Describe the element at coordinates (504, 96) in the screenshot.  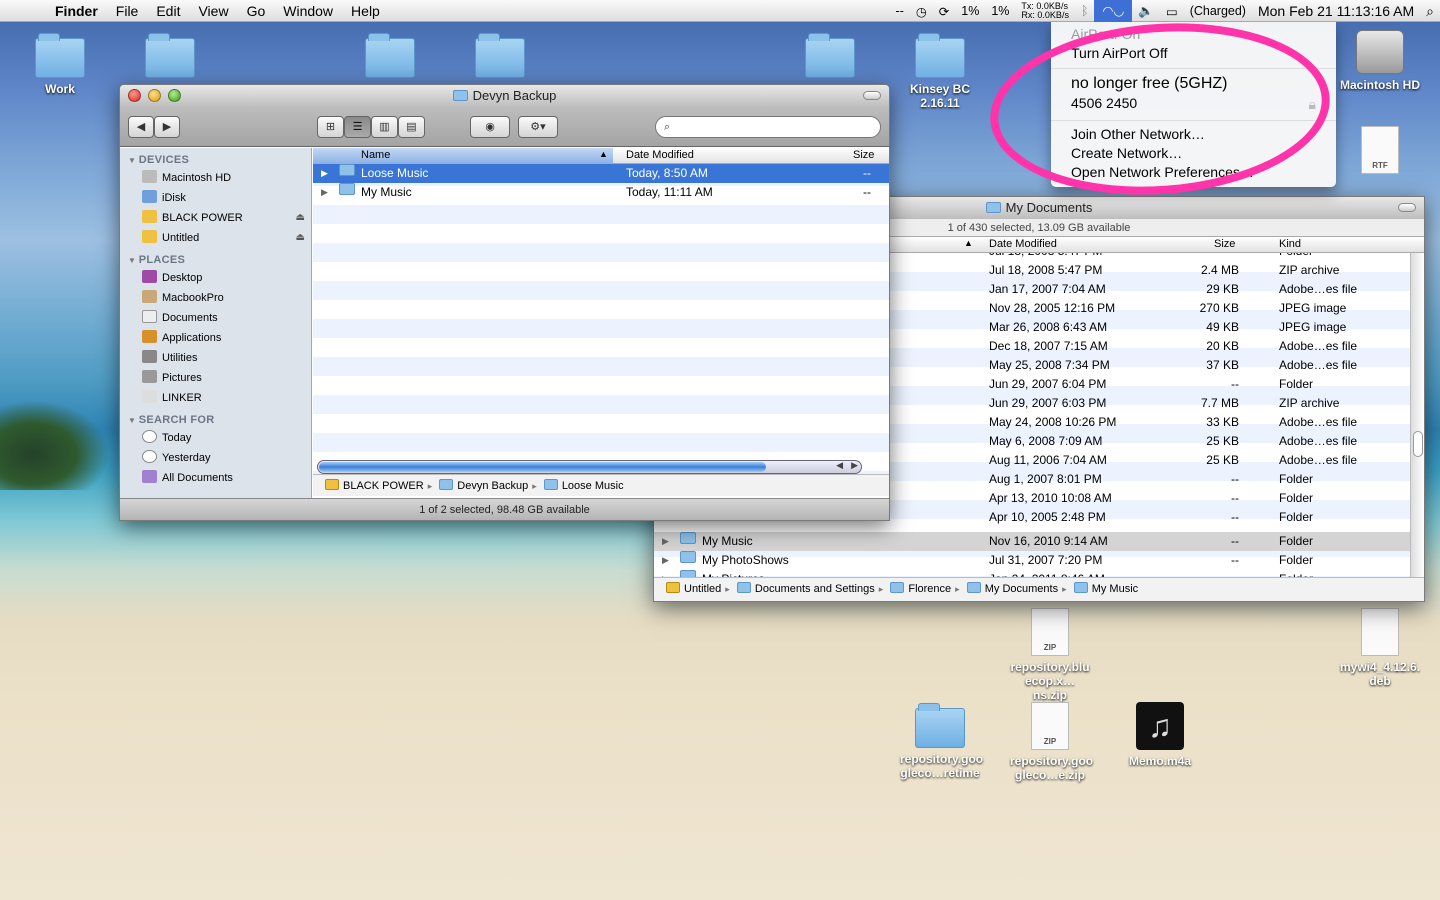
I see `window-titlebar: Devyn Backup` at that location.